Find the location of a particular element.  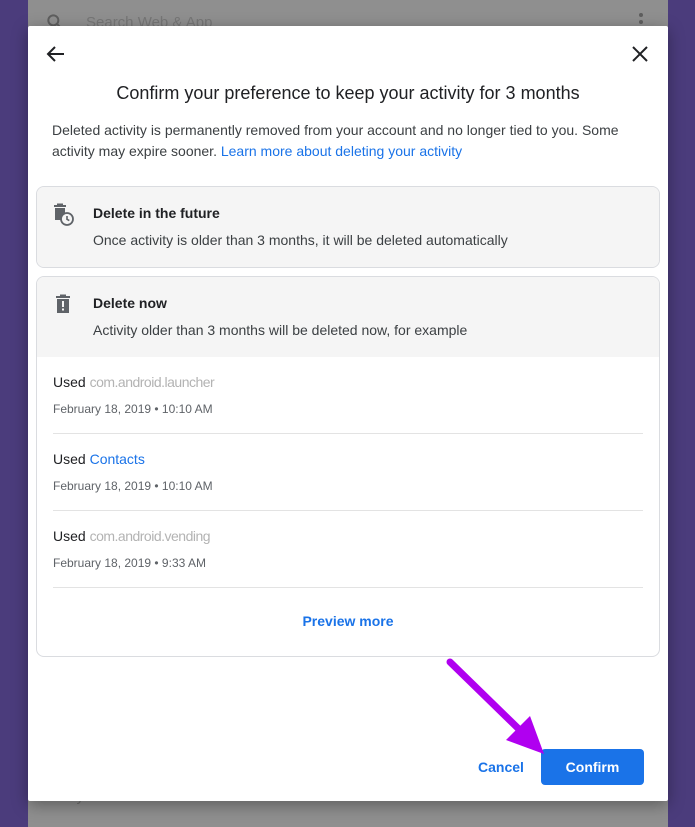

activity-item-title: Used com.android.launcher is located at coordinates (134, 382).